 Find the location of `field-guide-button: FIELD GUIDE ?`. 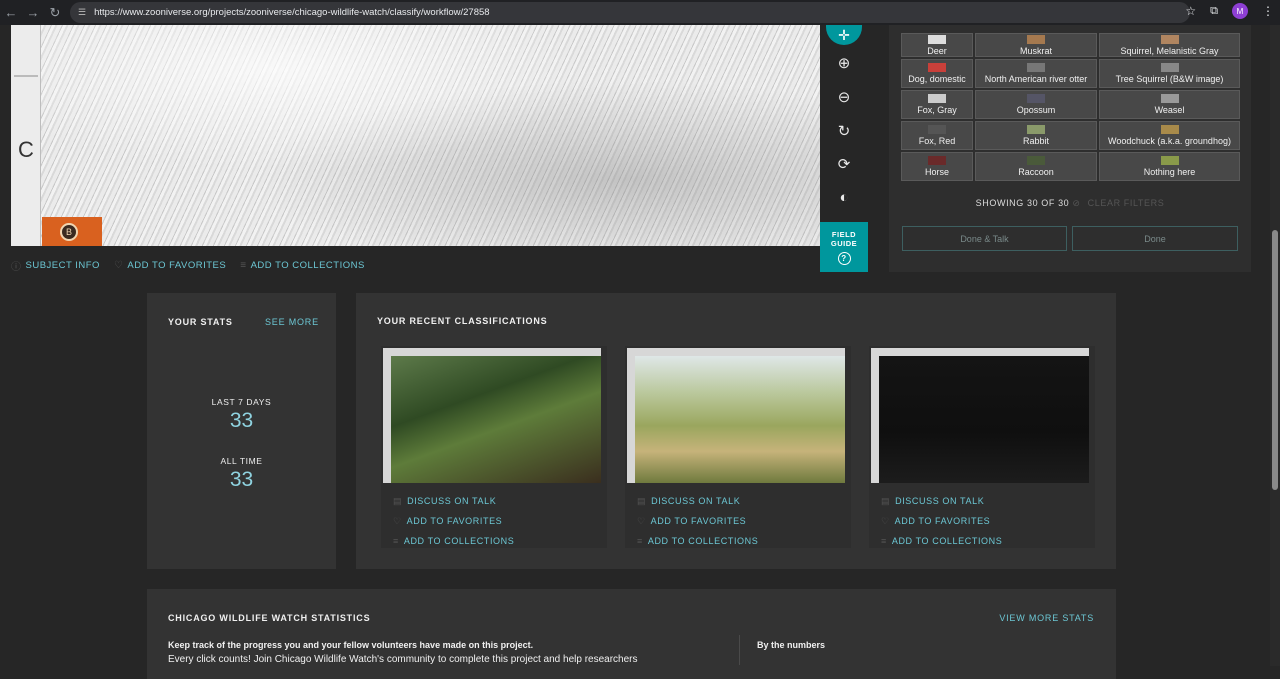

field-guide-button: FIELD GUIDE ? is located at coordinates (844, 247).